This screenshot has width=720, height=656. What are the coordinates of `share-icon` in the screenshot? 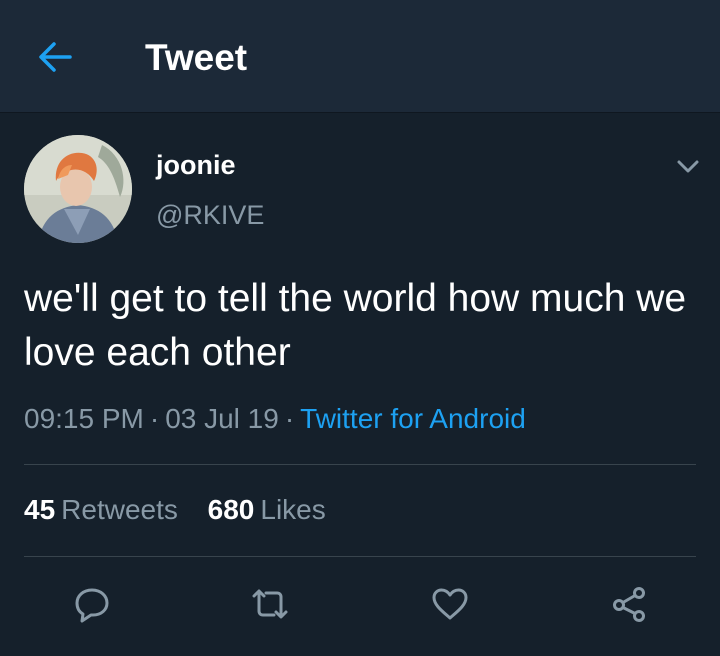 It's located at (630, 604).